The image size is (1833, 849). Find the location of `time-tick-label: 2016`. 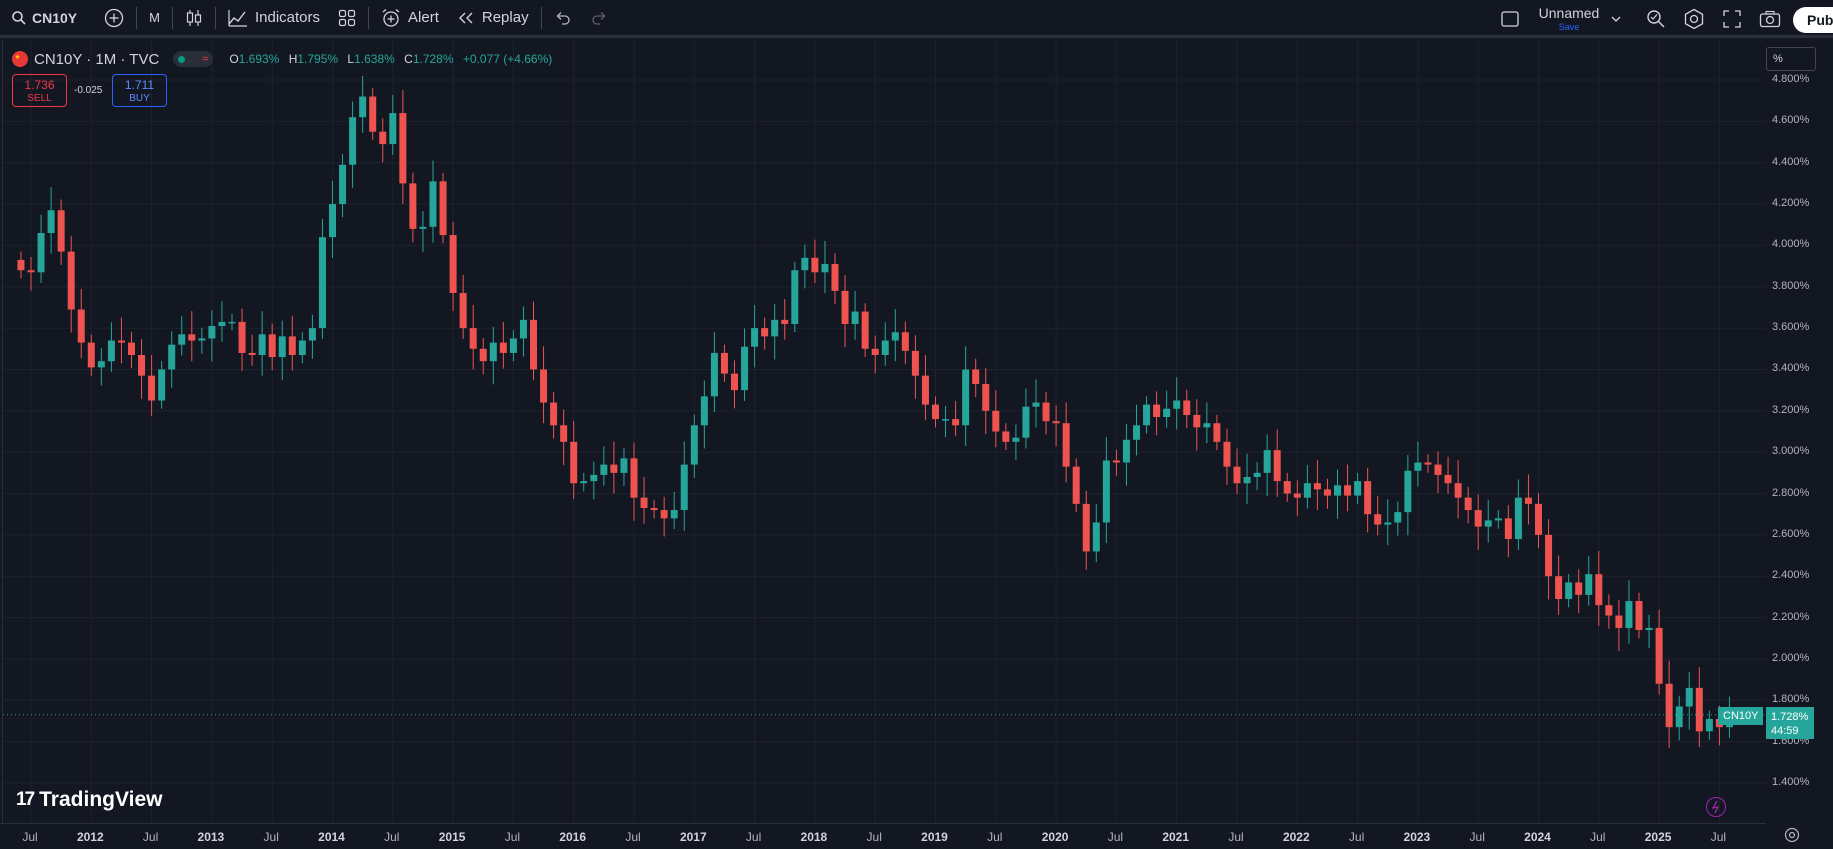

time-tick-label: 2016 is located at coordinates (573, 837).